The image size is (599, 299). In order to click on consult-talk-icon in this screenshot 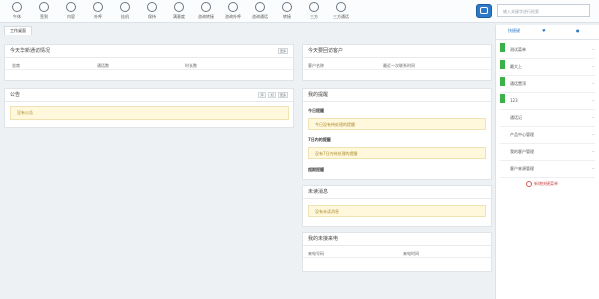, I will do `click(260, 7)`.